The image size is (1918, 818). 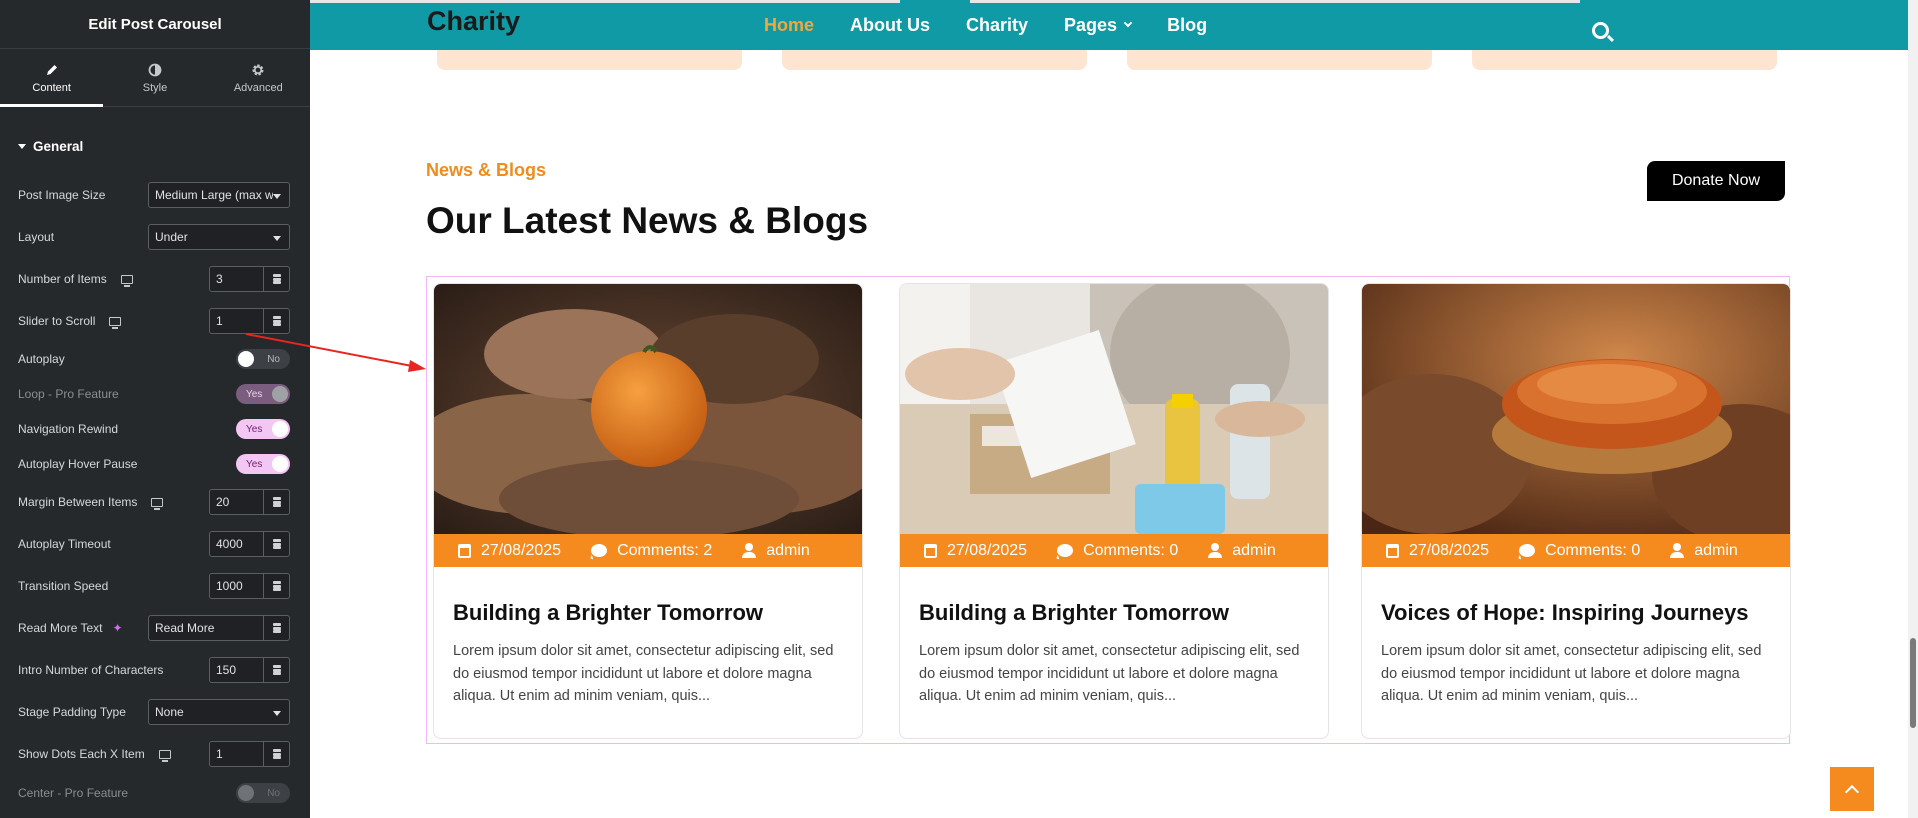 I want to click on control-autoplay-timeout: Autoplay Timeout 4000, so click(x=155, y=544).